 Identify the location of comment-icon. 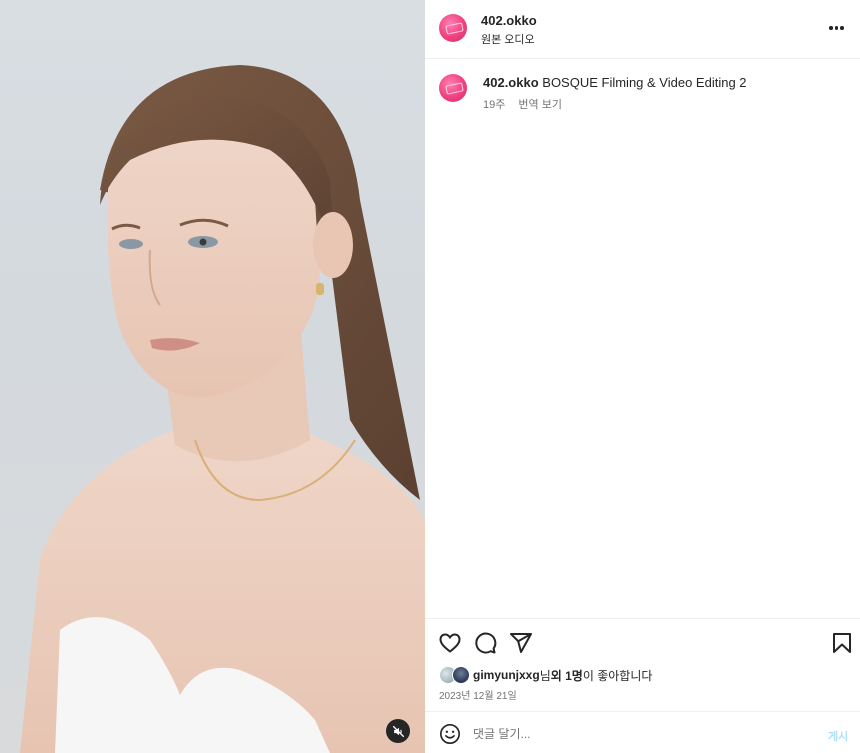
(485, 643).